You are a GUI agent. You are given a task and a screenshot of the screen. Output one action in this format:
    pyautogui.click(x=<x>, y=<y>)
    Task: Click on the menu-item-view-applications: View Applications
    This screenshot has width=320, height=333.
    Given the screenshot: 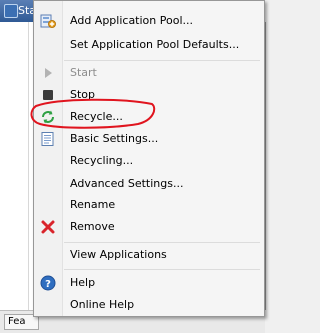 What is the action you would take?
    pyautogui.click(x=149, y=255)
    